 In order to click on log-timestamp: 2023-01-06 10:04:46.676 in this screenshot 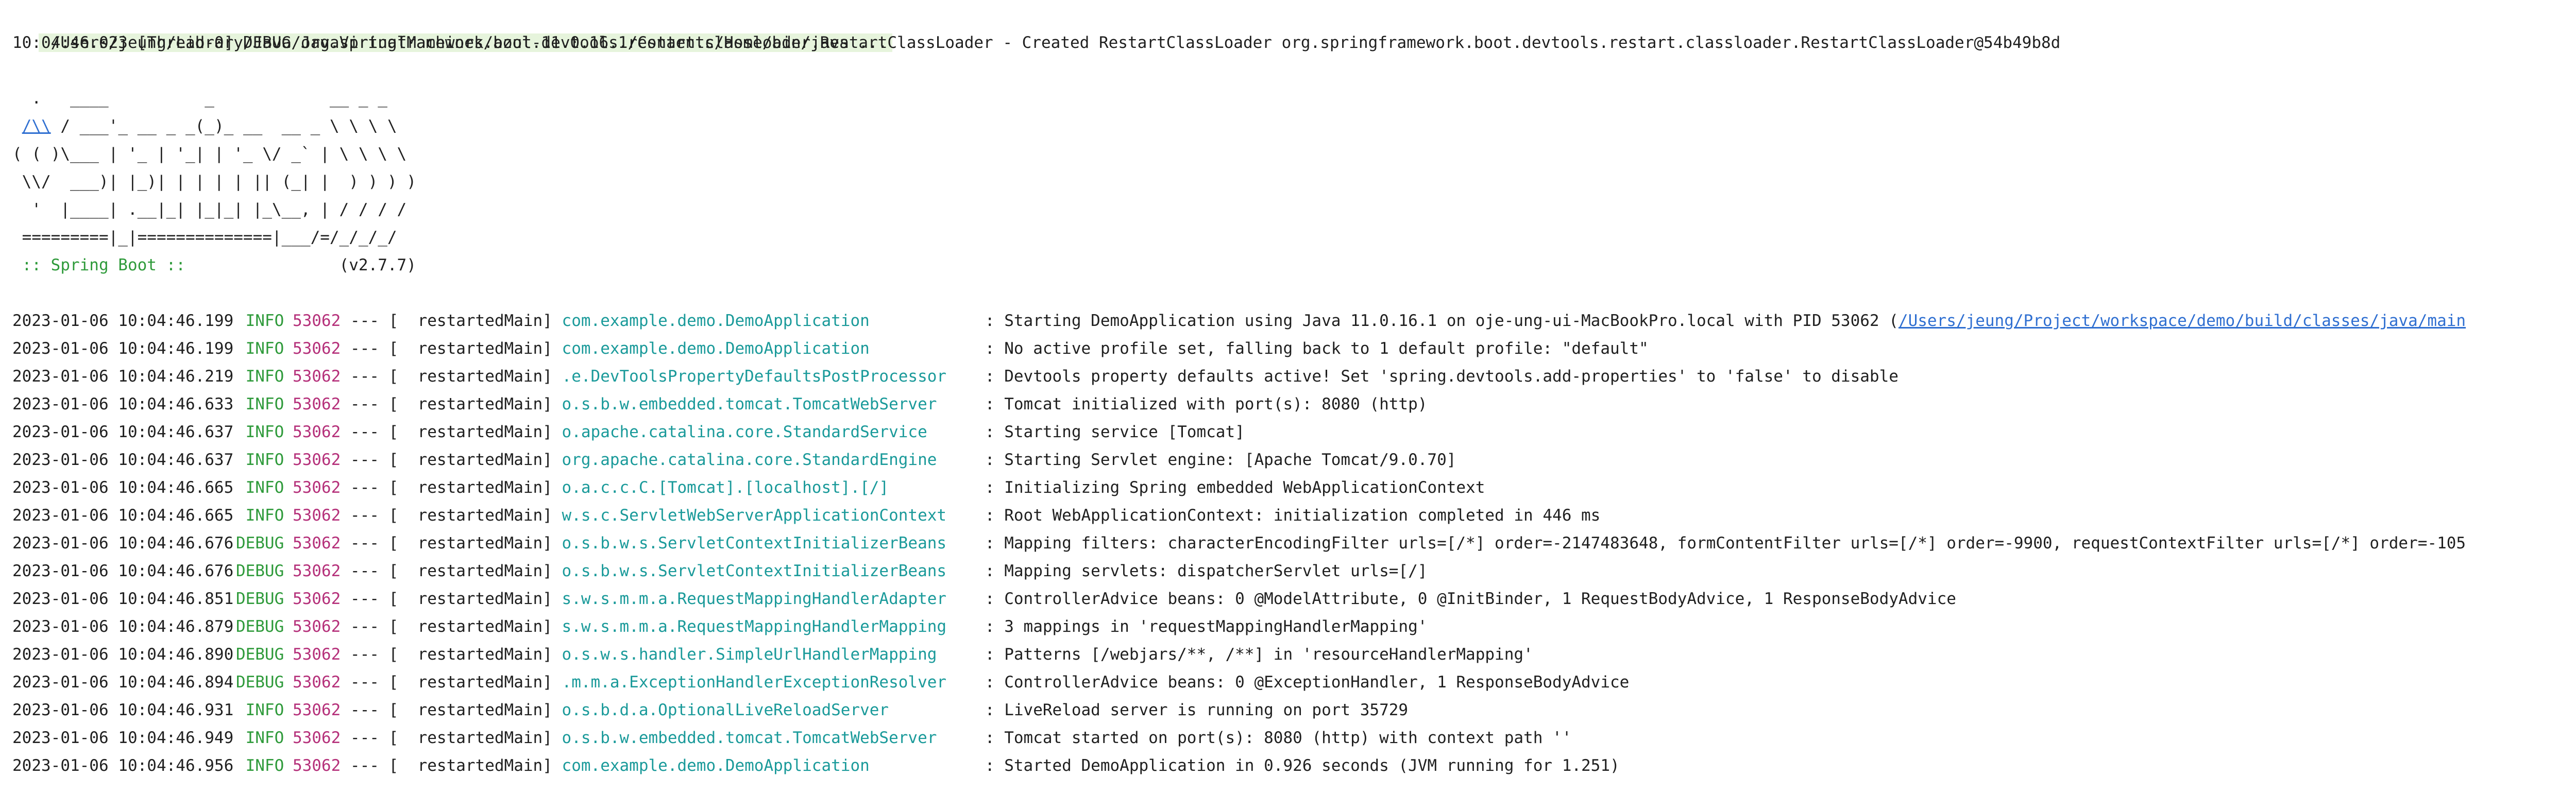, I will do `click(123, 543)`.